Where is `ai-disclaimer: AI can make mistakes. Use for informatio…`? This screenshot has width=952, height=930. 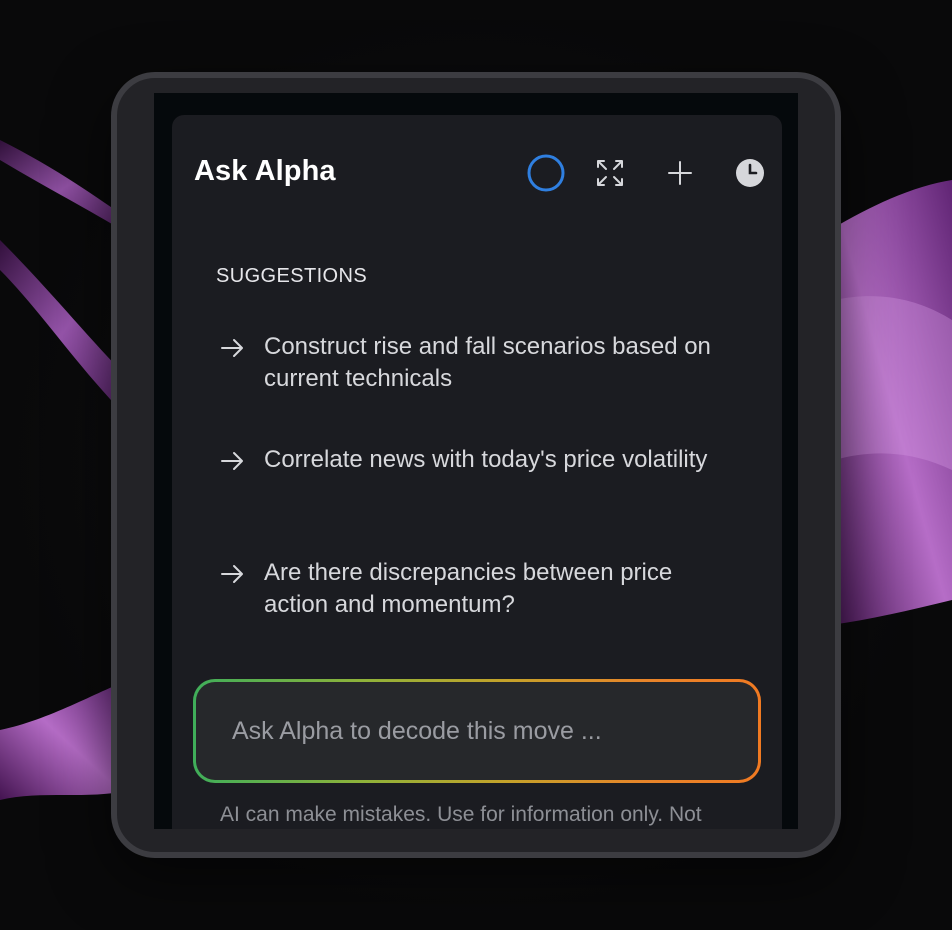
ai-disclaimer: AI can make mistakes. Use for informatio… is located at coordinates (461, 814).